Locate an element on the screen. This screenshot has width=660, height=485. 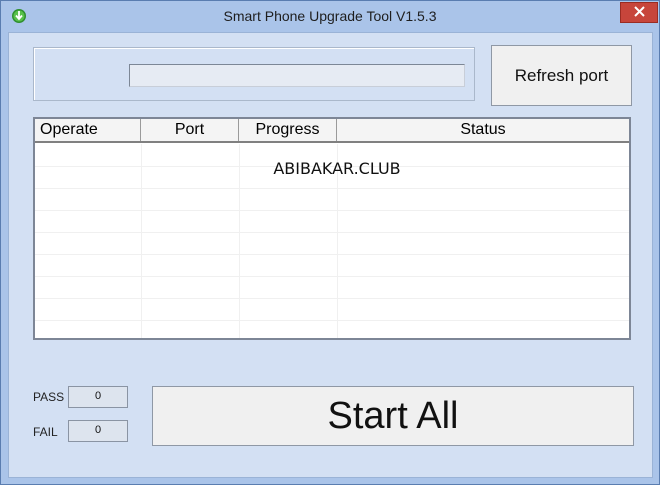
pass-label: PASS is located at coordinates (49, 397).